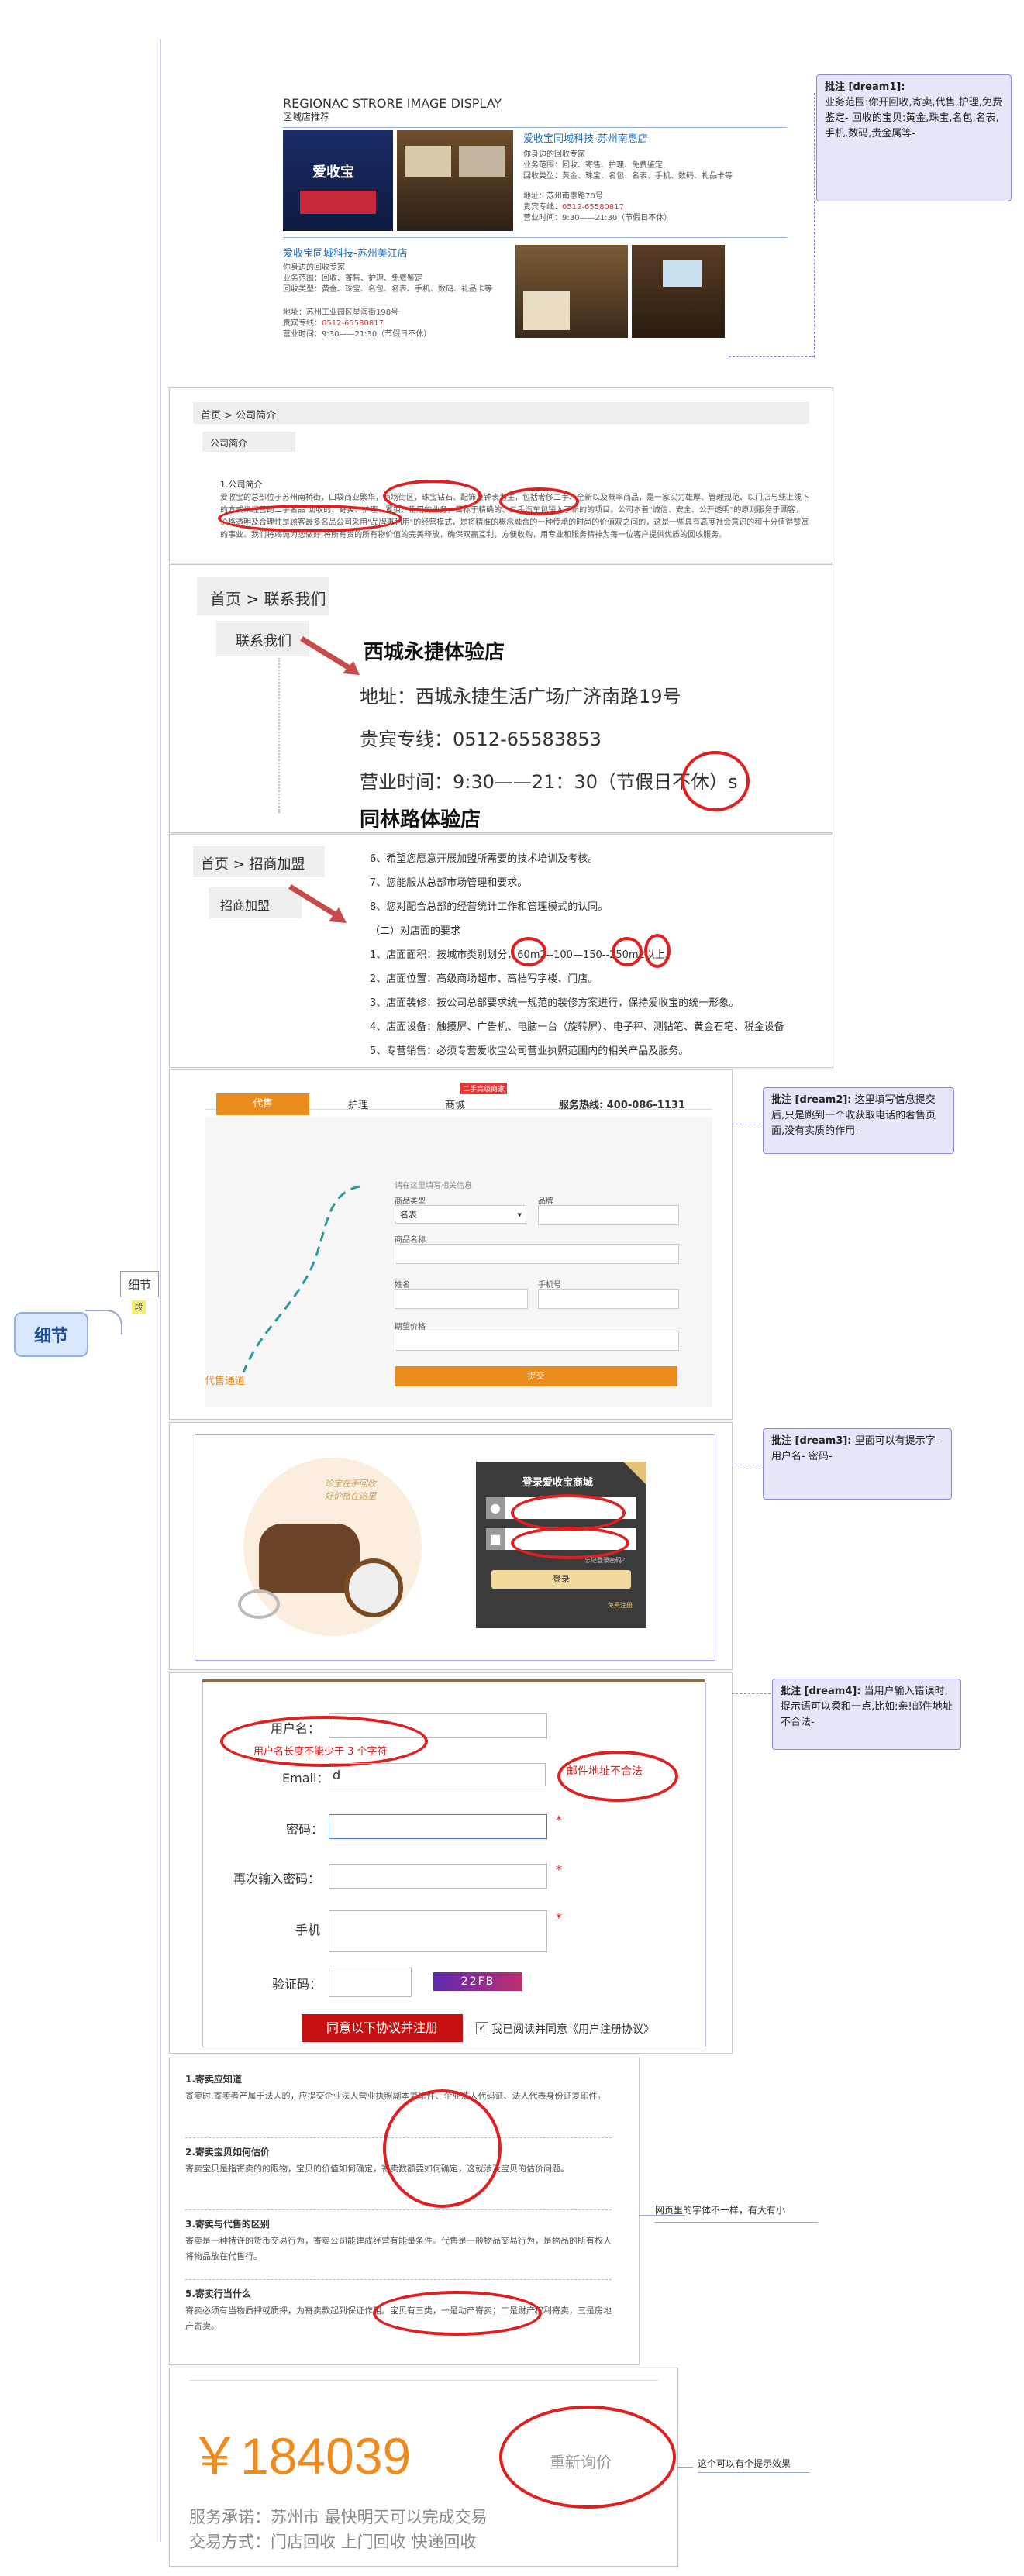  Describe the element at coordinates (495, 1539) in the screenshot. I see `lock-icon: ■` at that location.